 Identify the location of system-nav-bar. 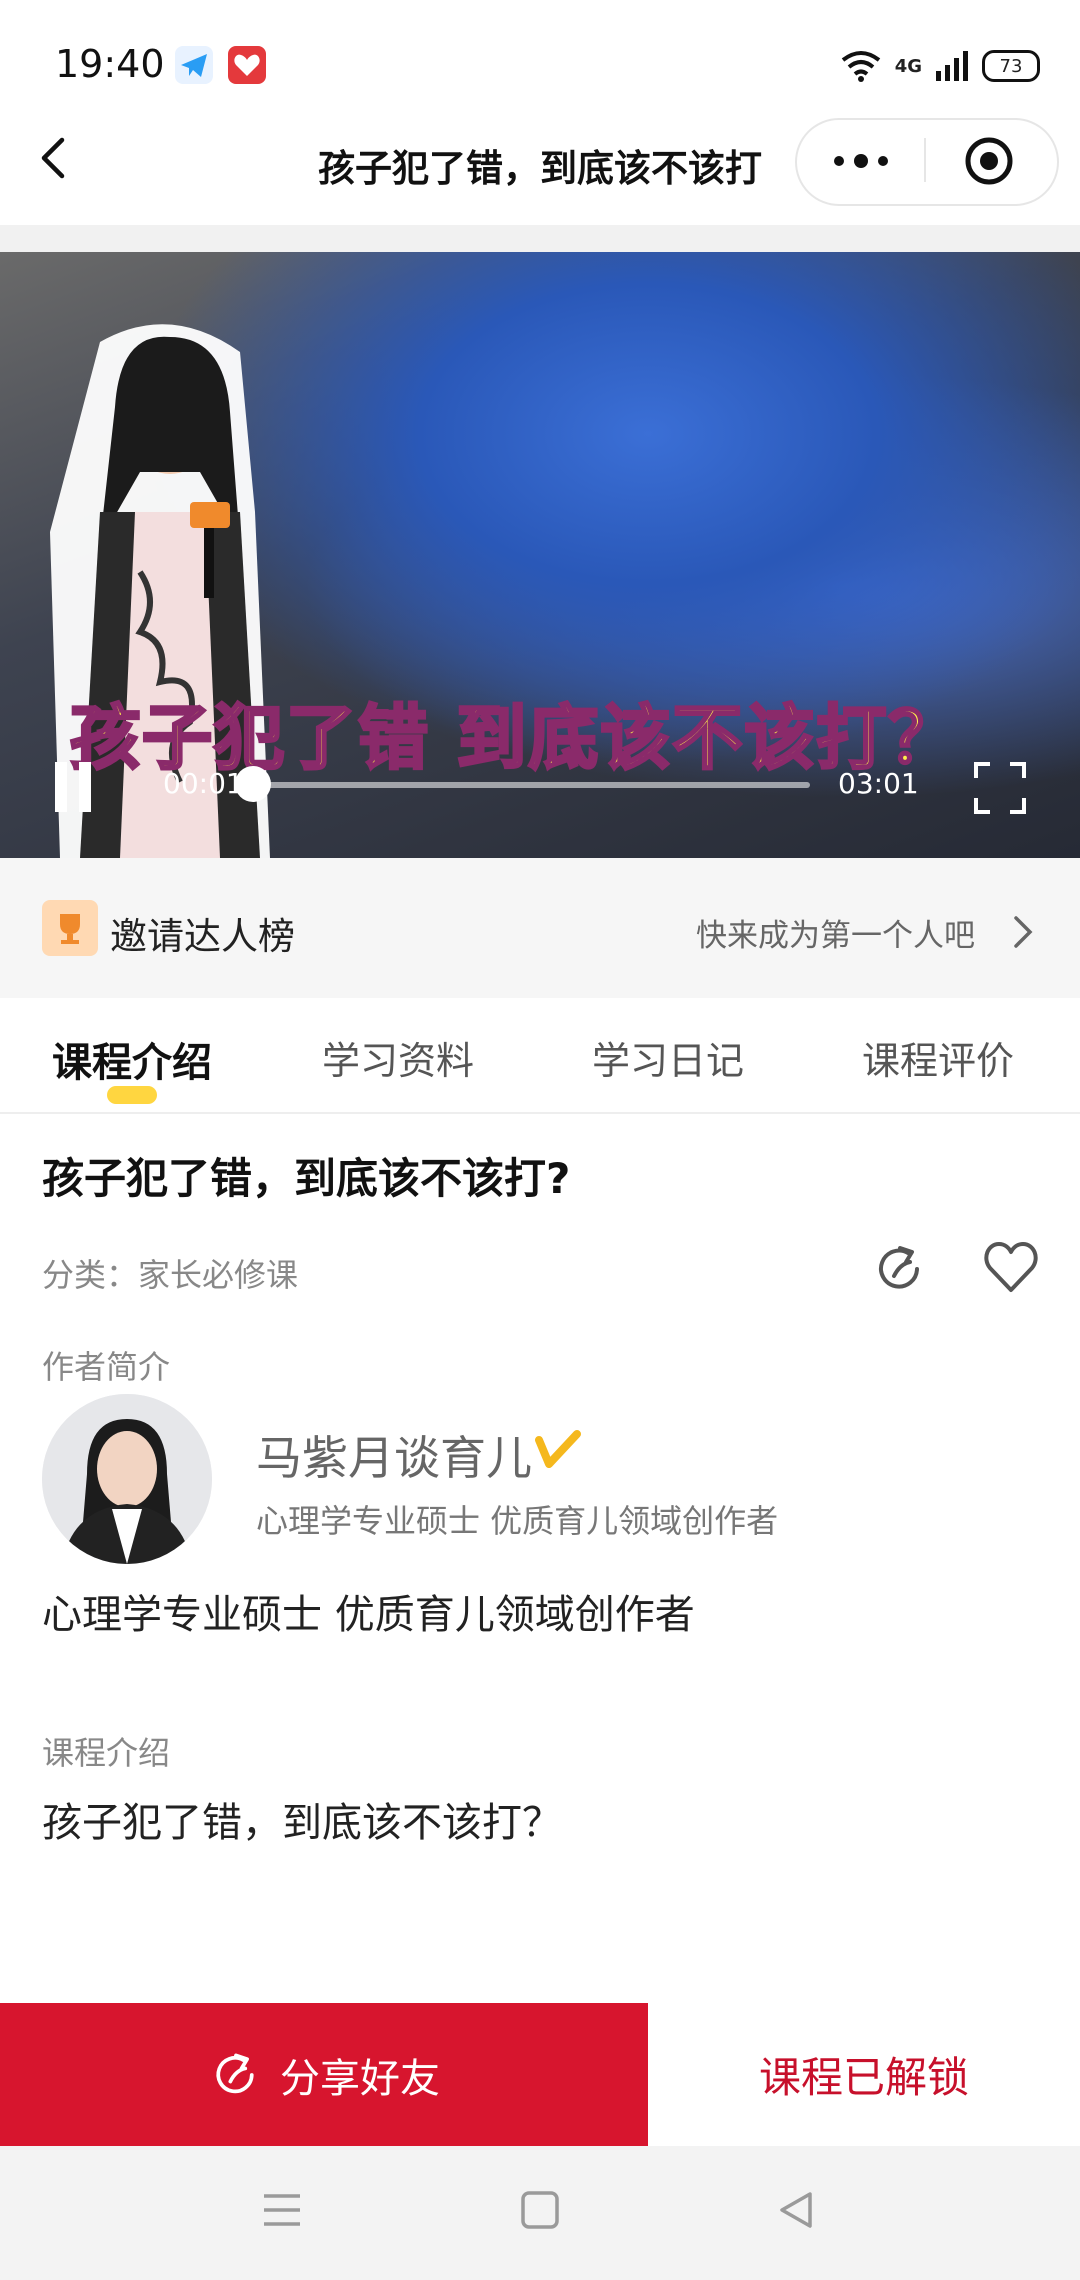
(540, 2213).